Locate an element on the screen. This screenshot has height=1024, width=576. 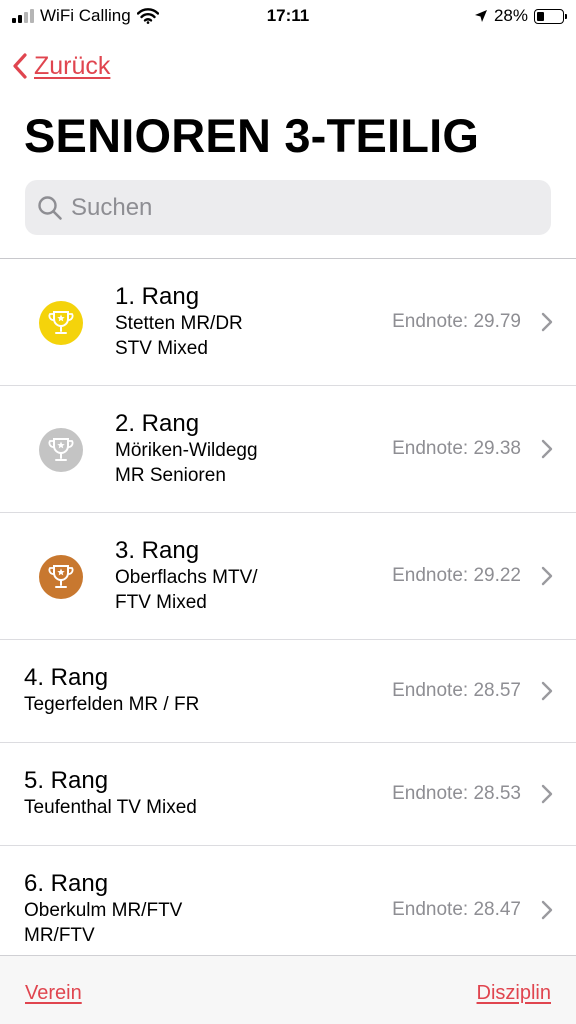
search-icon is located at coordinates (50, 207).